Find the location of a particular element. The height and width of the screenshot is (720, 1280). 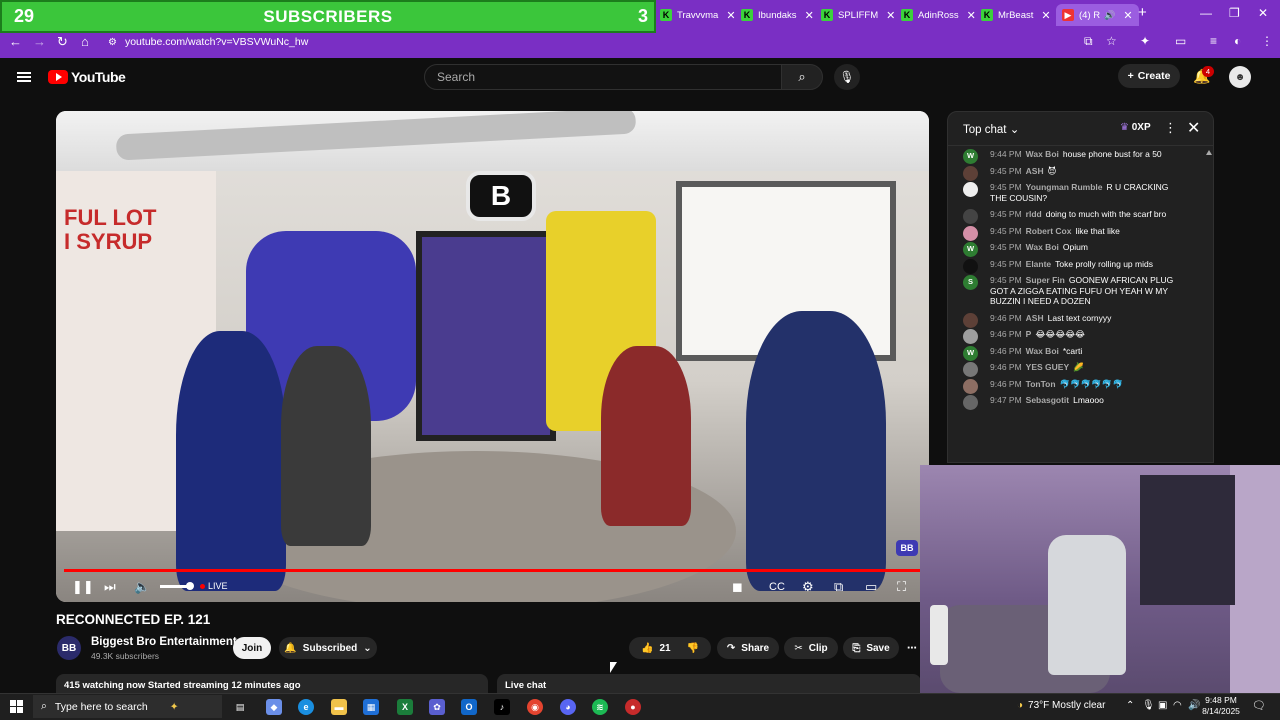

install-app-icon: ⧉ is located at coordinates (1088, 41).